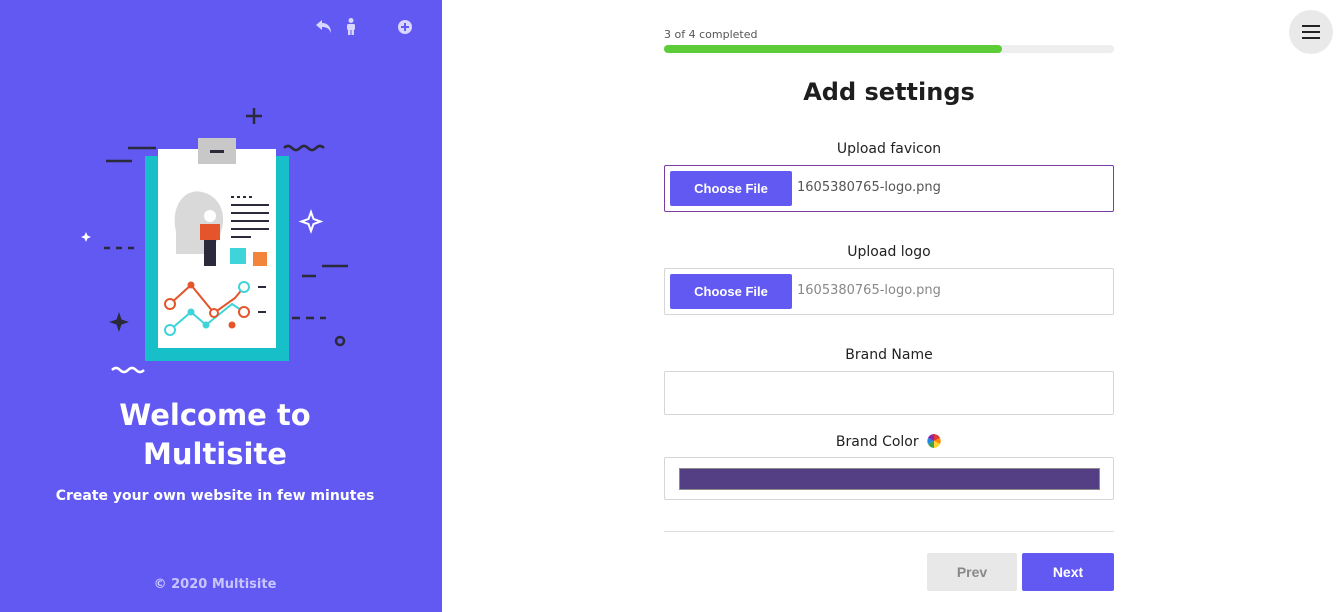  I want to click on logo-choose-file-button: Choose File, so click(731, 291).